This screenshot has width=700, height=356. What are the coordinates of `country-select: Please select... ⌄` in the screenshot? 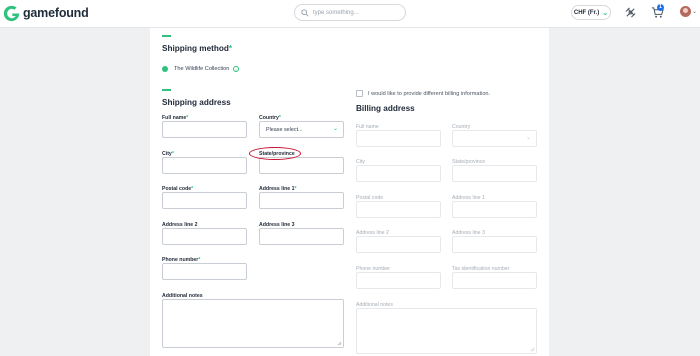 It's located at (301, 129).